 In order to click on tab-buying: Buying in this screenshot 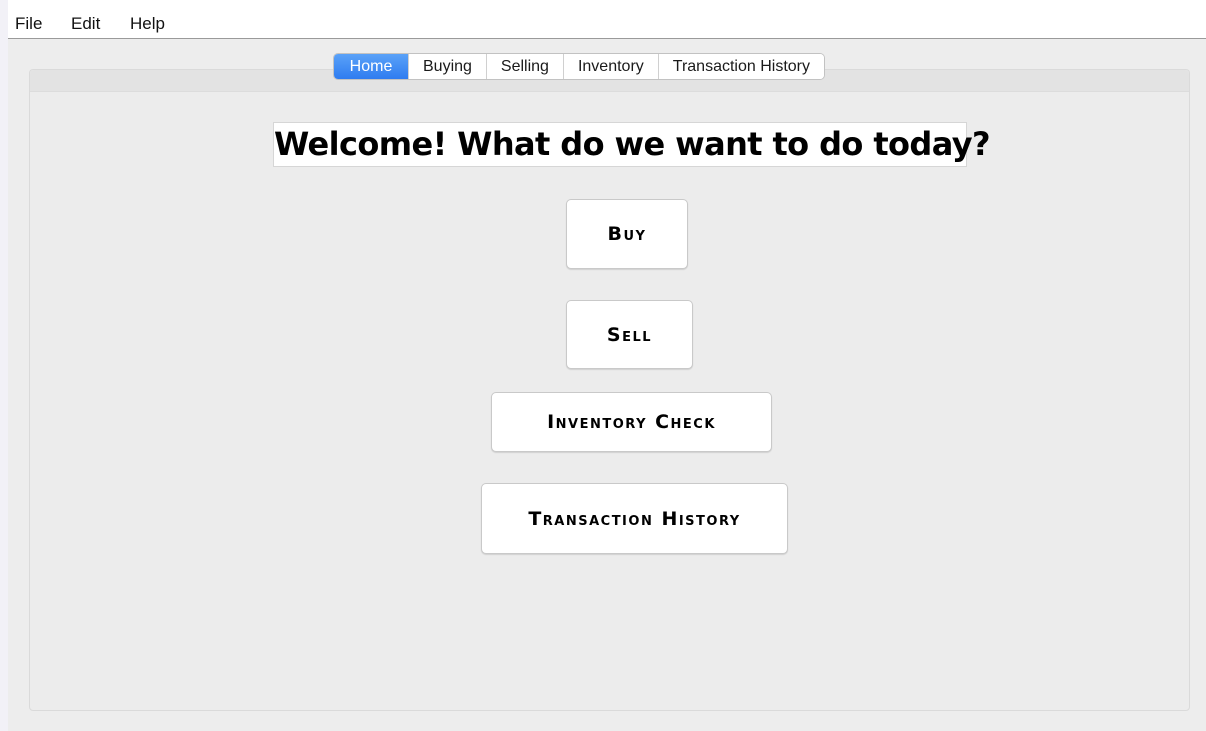, I will do `click(447, 66)`.